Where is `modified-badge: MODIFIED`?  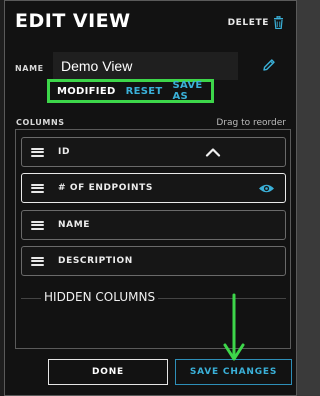
modified-badge: MODIFIED is located at coordinates (86, 91).